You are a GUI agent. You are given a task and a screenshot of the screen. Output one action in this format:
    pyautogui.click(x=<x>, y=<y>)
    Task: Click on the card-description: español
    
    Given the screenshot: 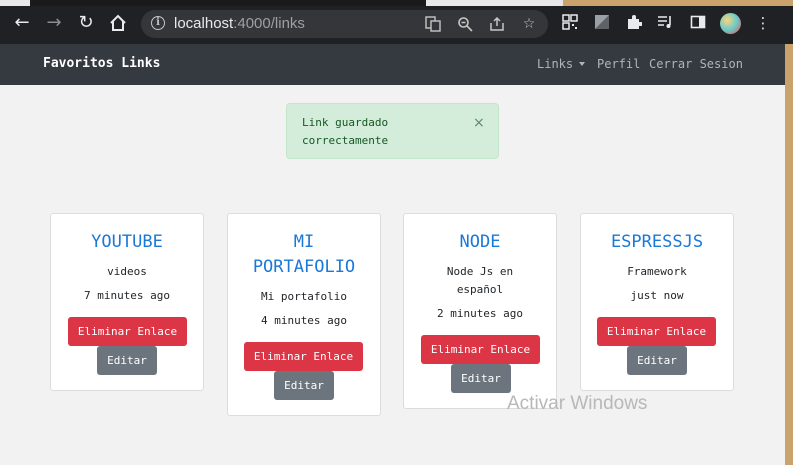 What is the action you would take?
    pyautogui.click(x=480, y=289)
    